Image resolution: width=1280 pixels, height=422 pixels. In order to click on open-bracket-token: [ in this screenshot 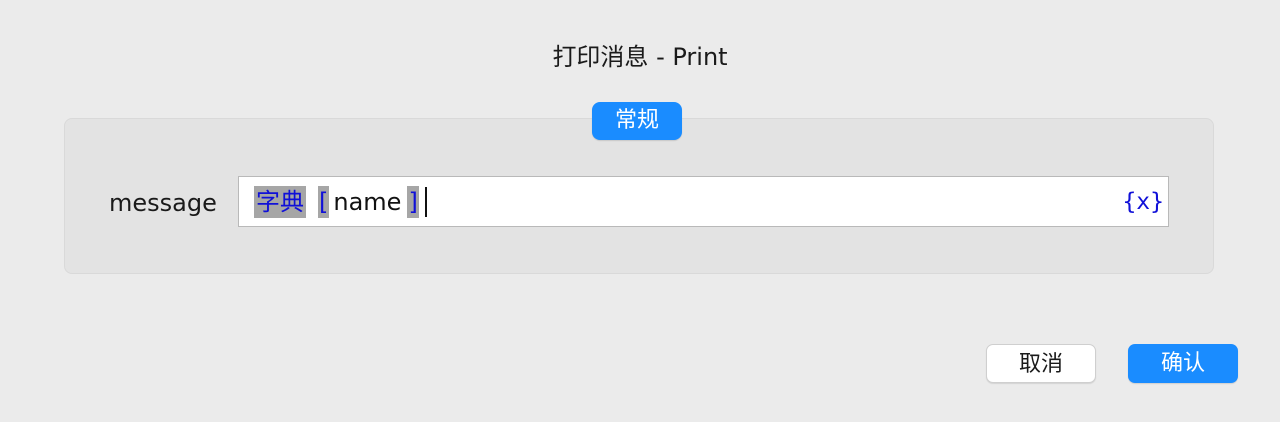, I will do `click(324, 202)`.